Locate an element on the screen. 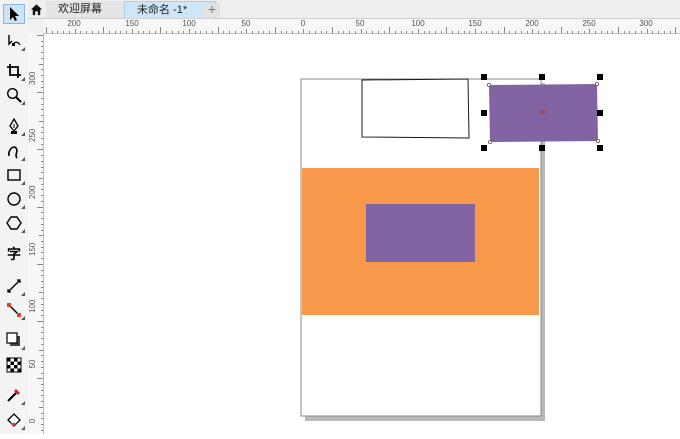 The image size is (680, 439). vertical-ruler-label: 0 is located at coordinates (32, 421).